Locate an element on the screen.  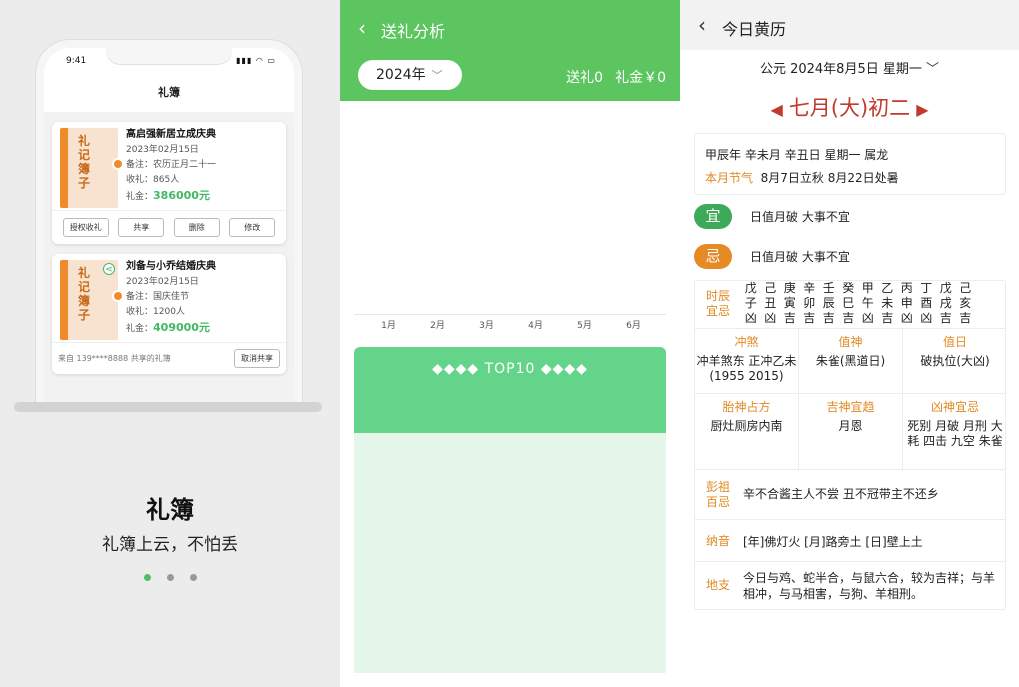
hour-column: 甲午凶 is located at coordinates (868, 303).